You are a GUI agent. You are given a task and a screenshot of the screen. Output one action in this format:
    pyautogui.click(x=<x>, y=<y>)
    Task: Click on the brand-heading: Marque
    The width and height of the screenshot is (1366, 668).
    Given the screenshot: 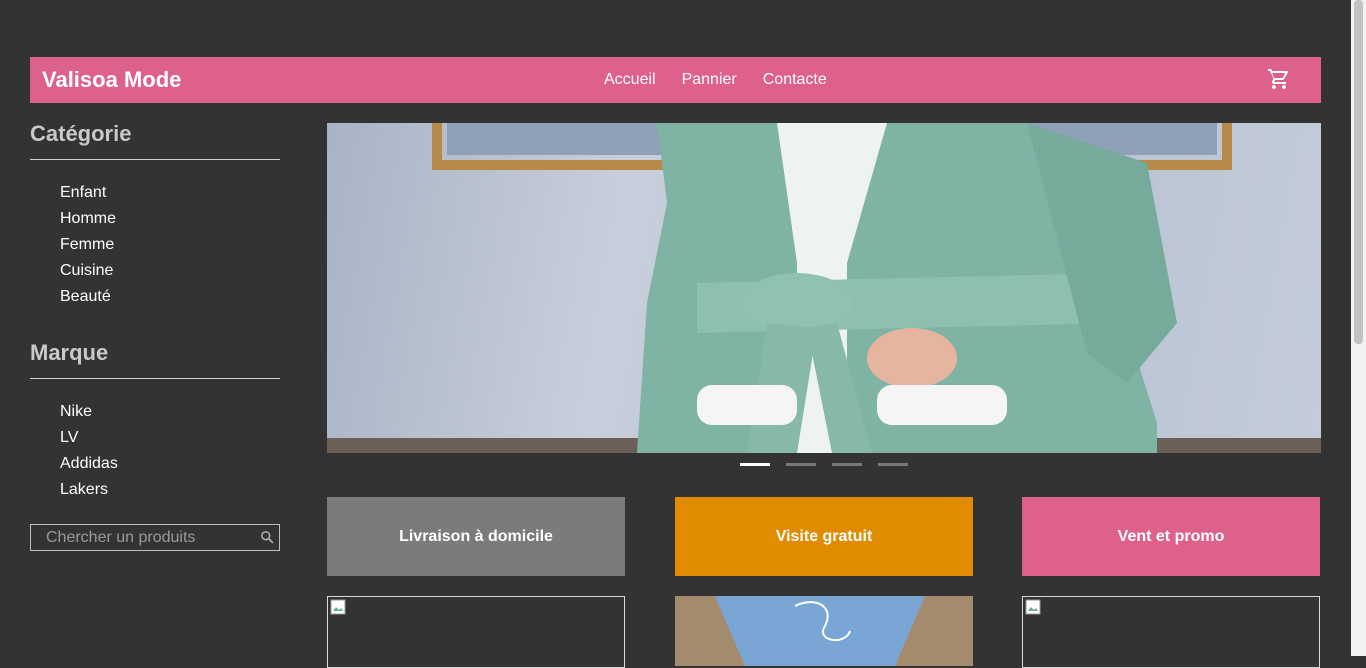 What is the action you would take?
    pyautogui.click(x=155, y=359)
    